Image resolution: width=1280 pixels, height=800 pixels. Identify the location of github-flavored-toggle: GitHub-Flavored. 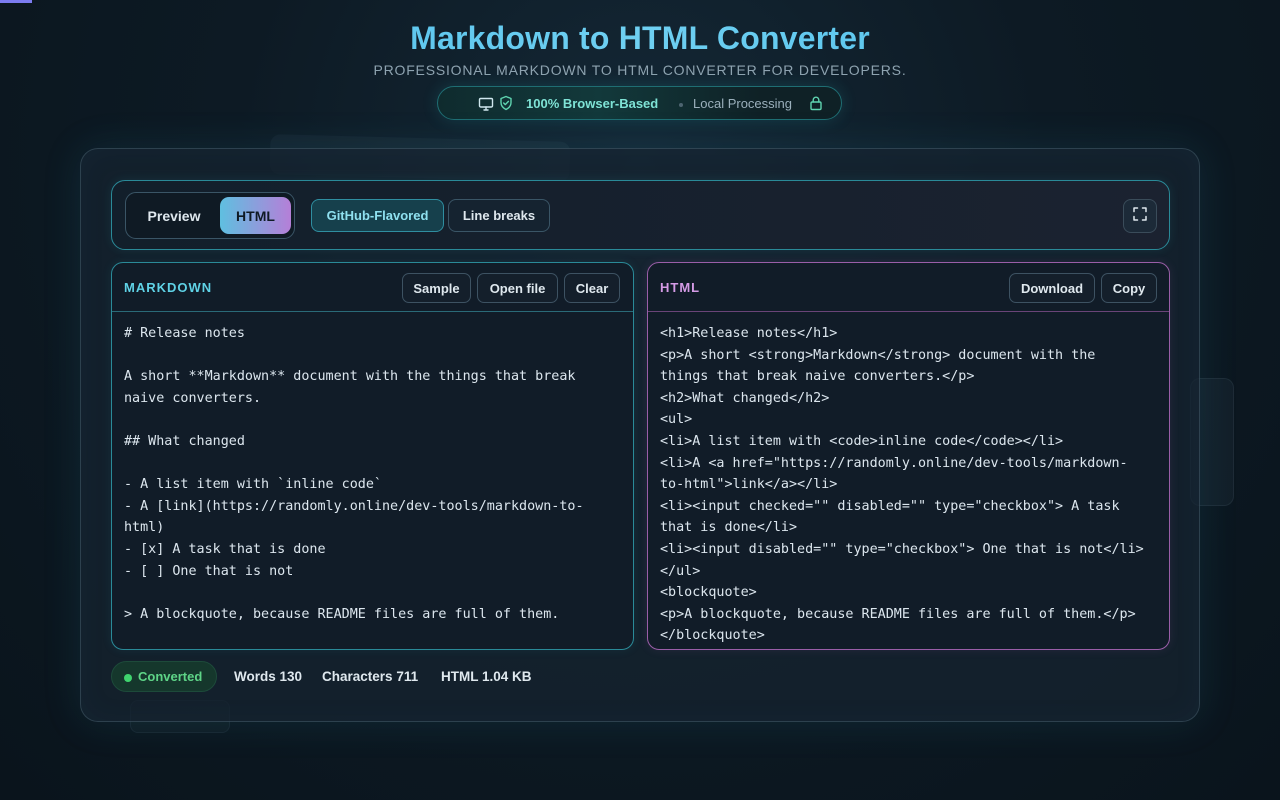
(377, 215).